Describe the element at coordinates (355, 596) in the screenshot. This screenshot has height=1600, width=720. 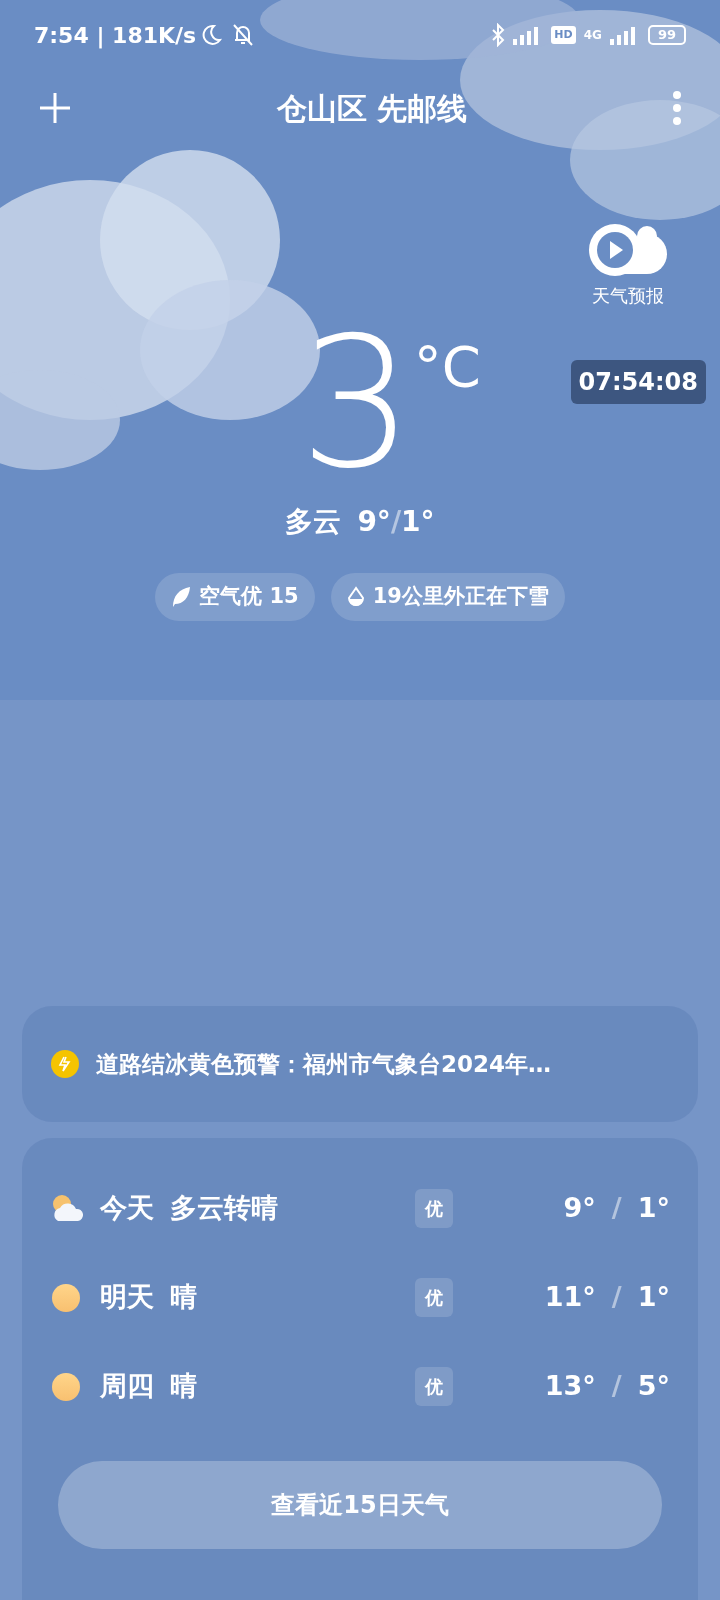
I see `drop-icon` at that location.